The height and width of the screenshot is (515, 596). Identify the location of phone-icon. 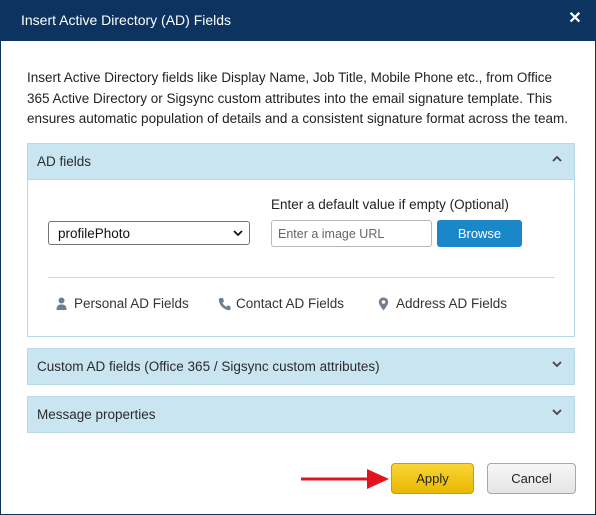
(224, 304).